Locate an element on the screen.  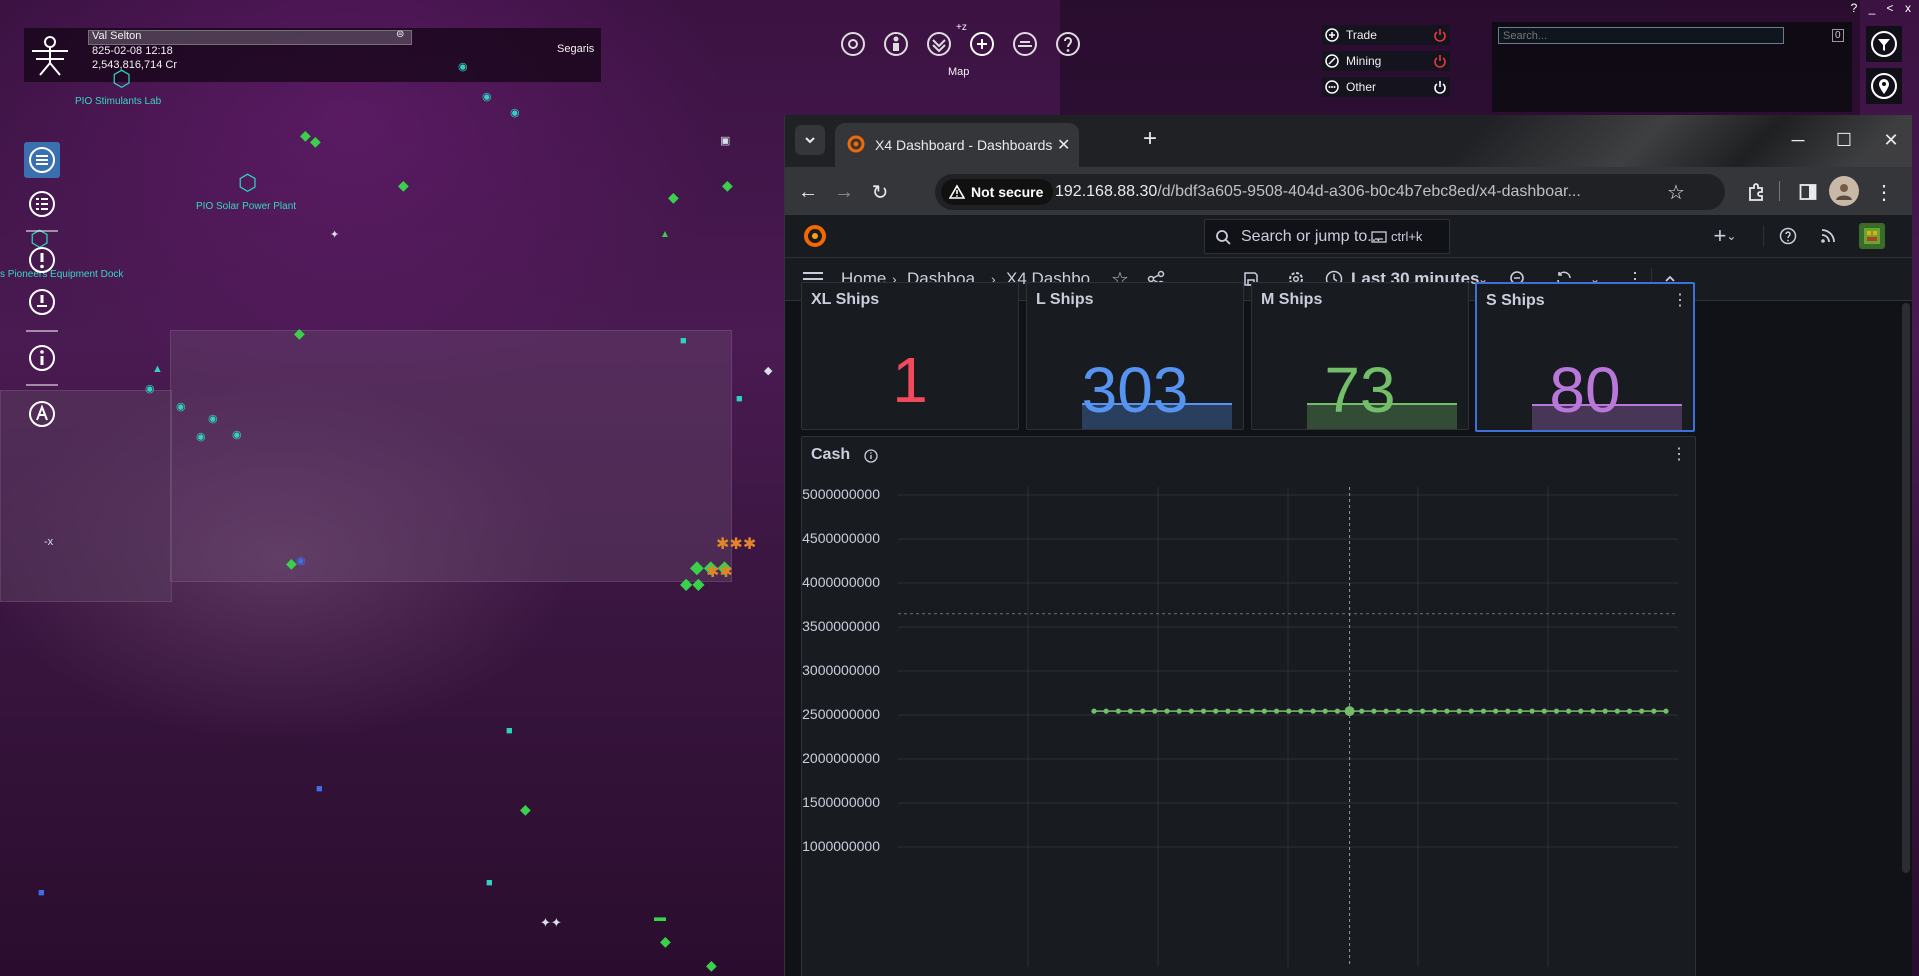
sidebar-missions-button is located at coordinates (42, 302).